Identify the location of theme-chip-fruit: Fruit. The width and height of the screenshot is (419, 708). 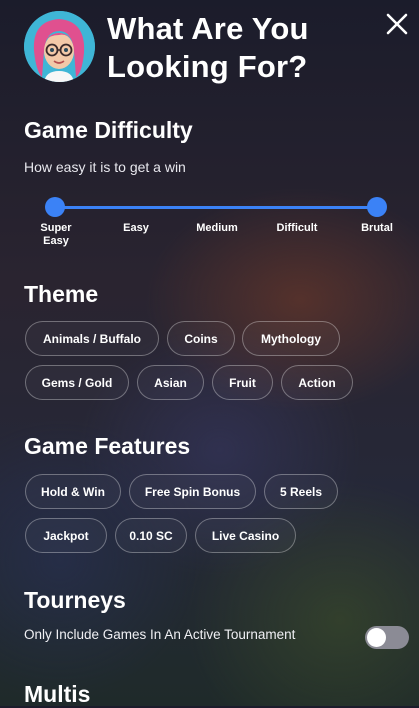
(242, 382).